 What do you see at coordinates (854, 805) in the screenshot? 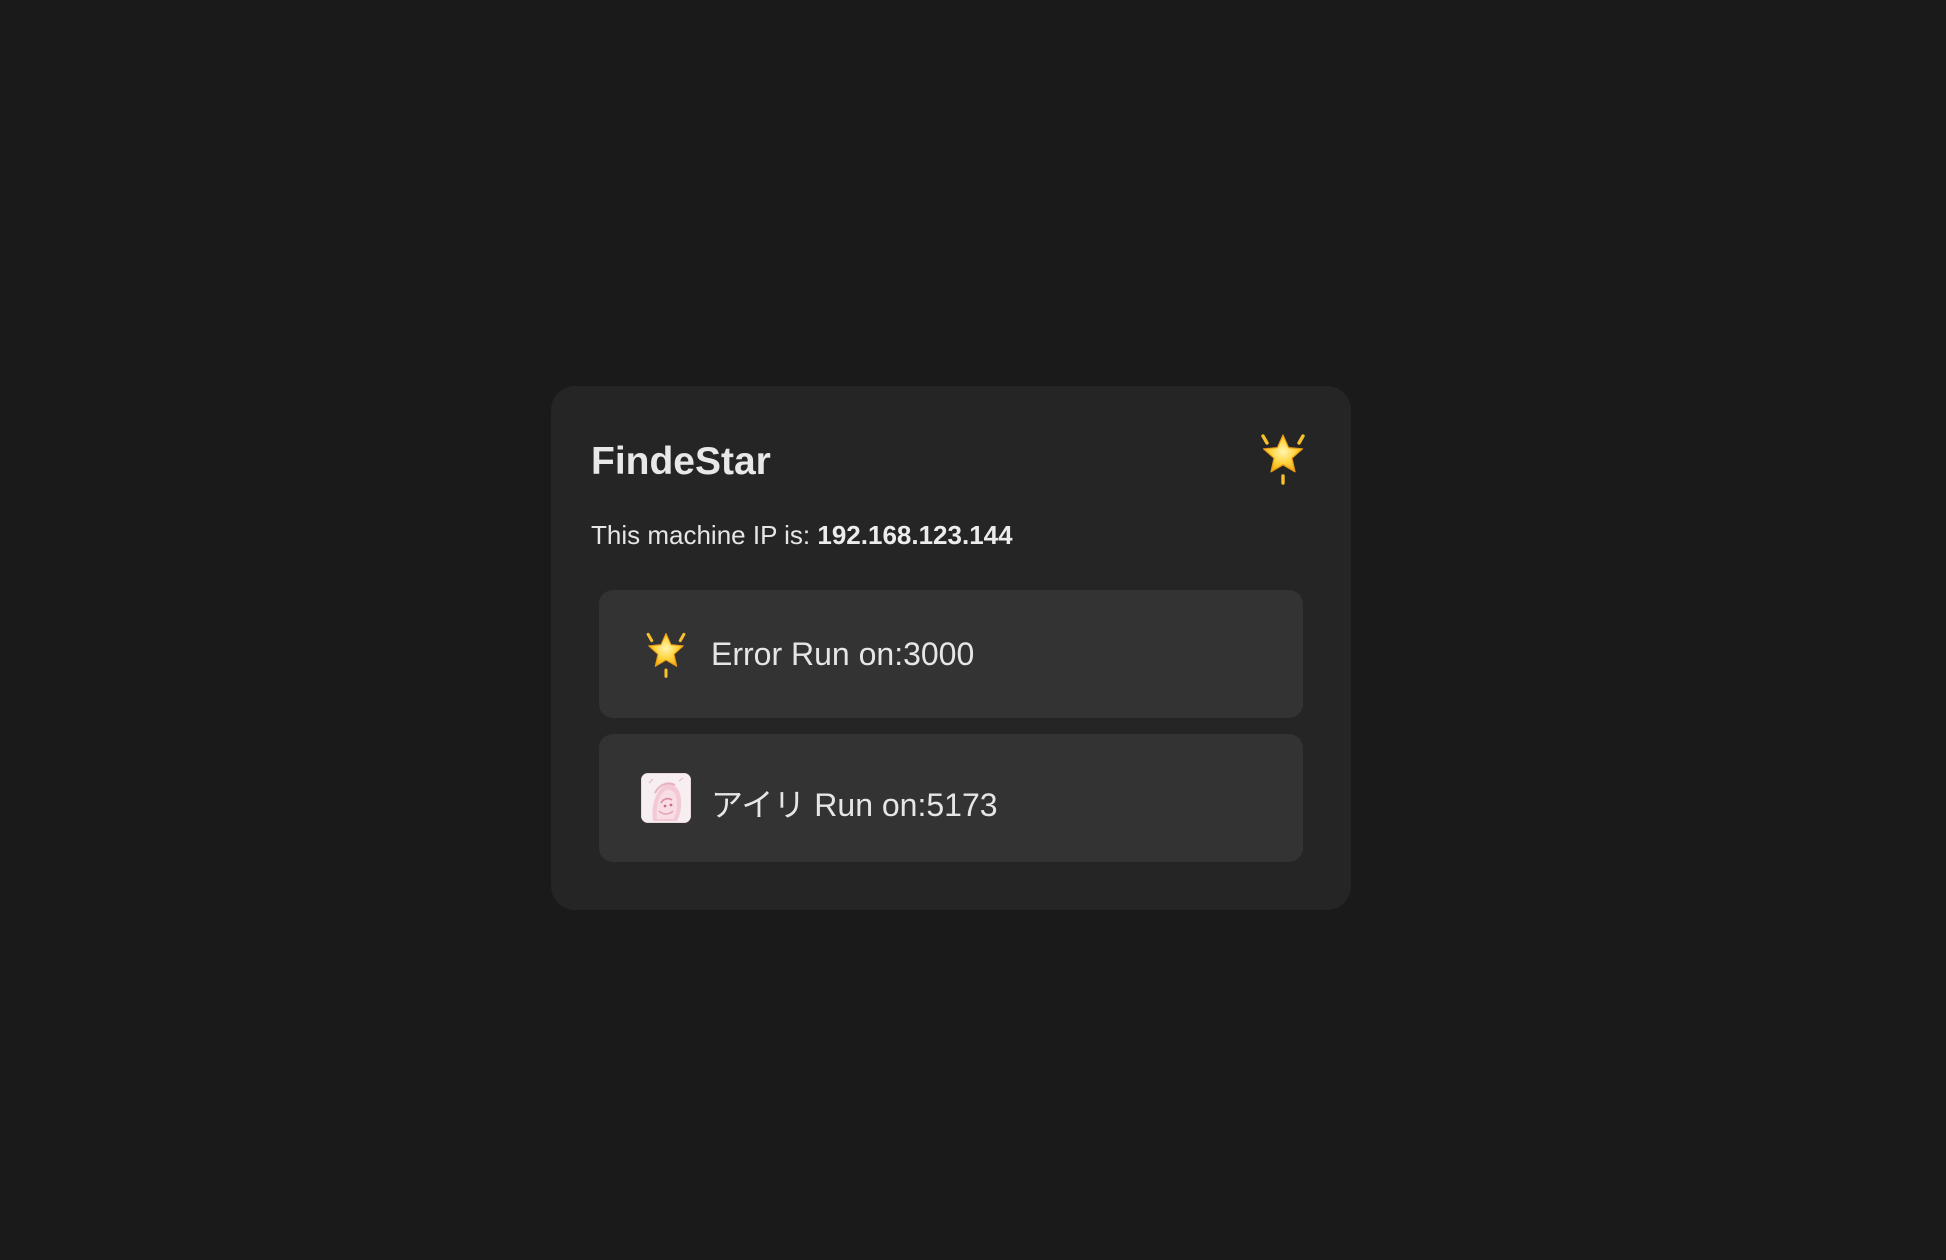
I see `service-label: アイリ Run on:5173` at bounding box center [854, 805].